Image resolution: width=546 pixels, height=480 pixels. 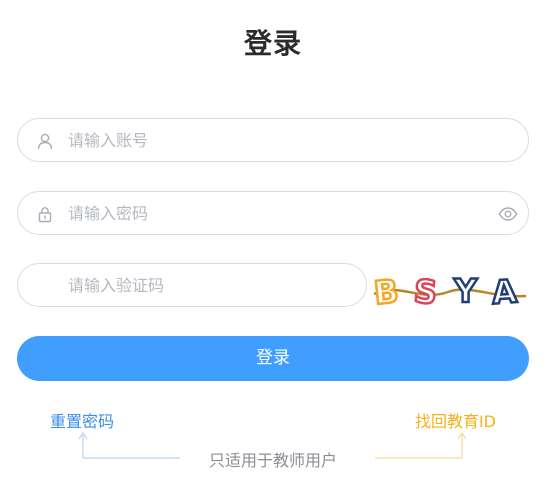 What do you see at coordinates (208, 285) in the screenshot?
I see `captcha-input` at bounding box center [208, 285].